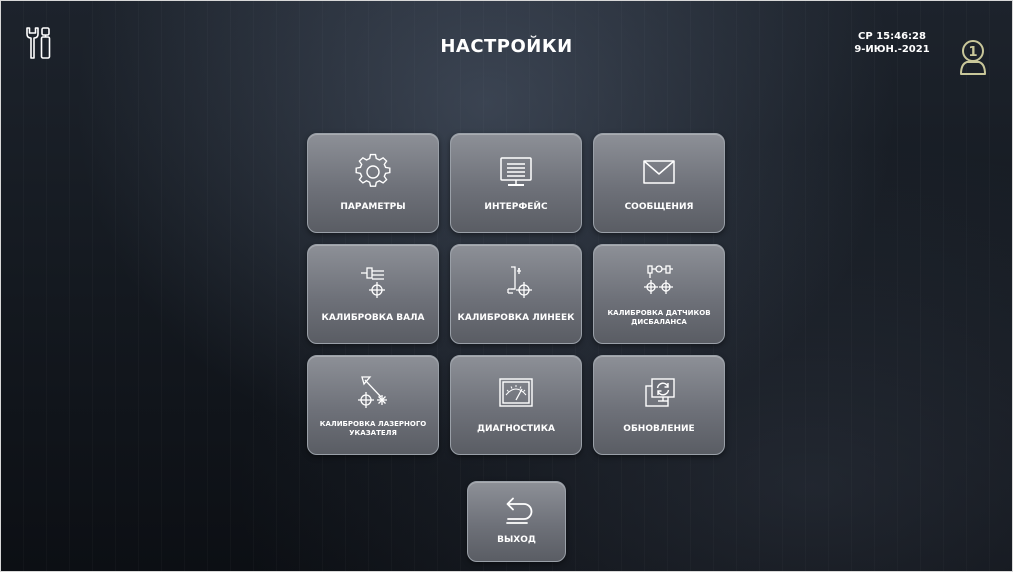 This screenshot has width=1013, height=572. Describe the element at coordinates (659, 428) in the screenshot. I see `update-label: ОБНОВЛЕНИЕ` at that location.